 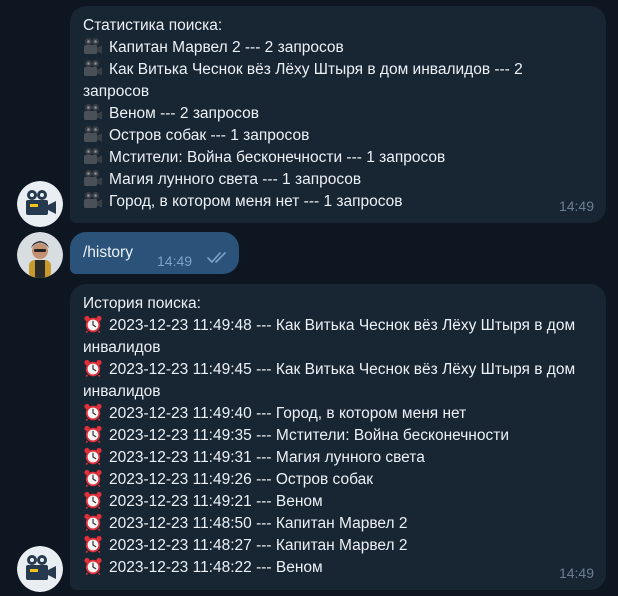 I want to click on list-item: 2023-12-23 11:48:50 --- Капитан Марвел 2, so click(x=338, y=524).